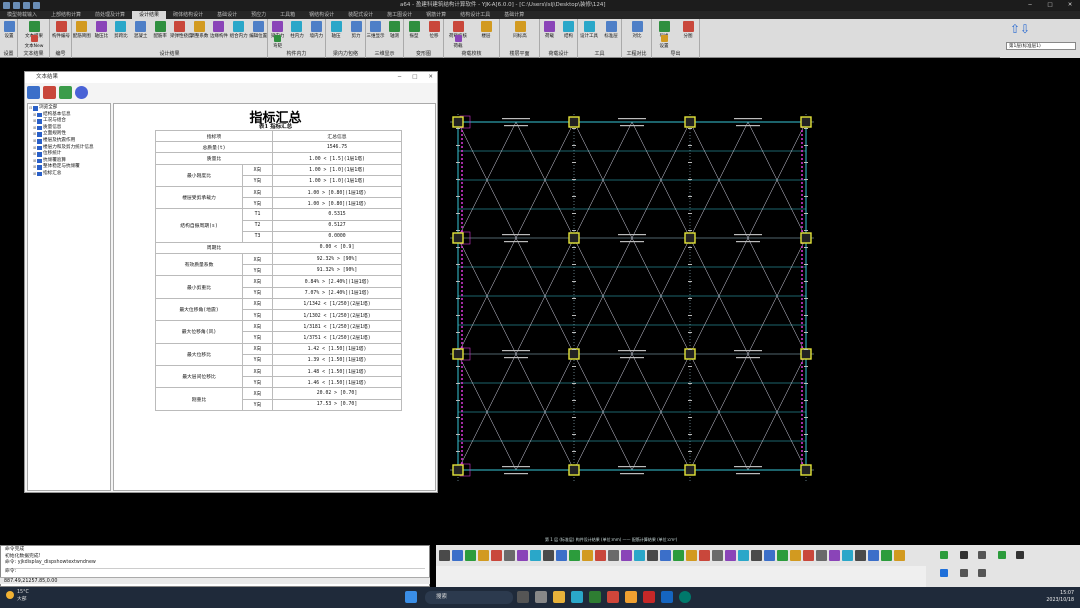  What do you see at coordinates (414, 77) in the screenshot?
I see `dialog-maximize-button: □` at bounding box center [414, 77].